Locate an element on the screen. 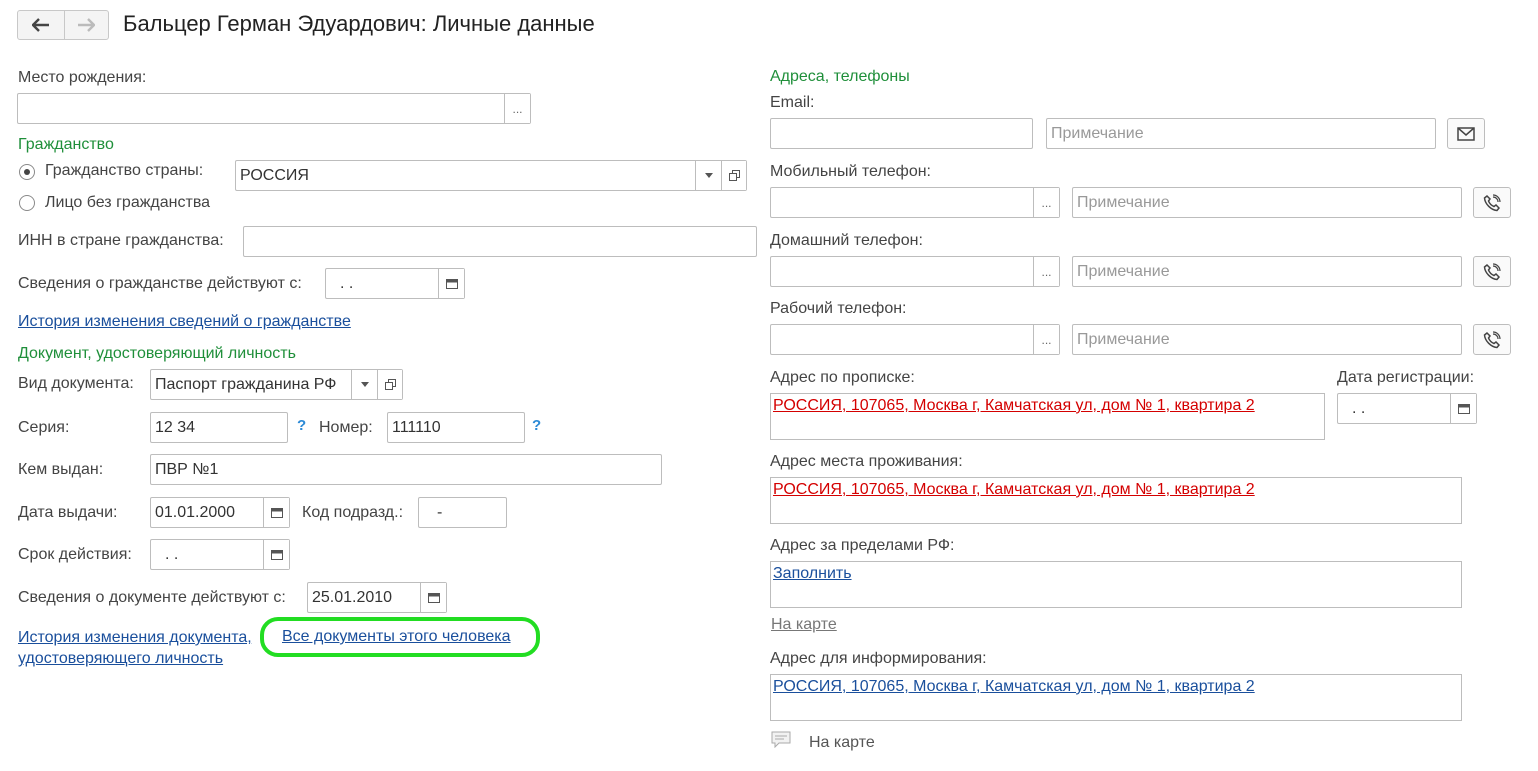 This screenshot has width=1538, height=771. mobile-label: Мобильный телефон: is located at coordinates (850, 171).